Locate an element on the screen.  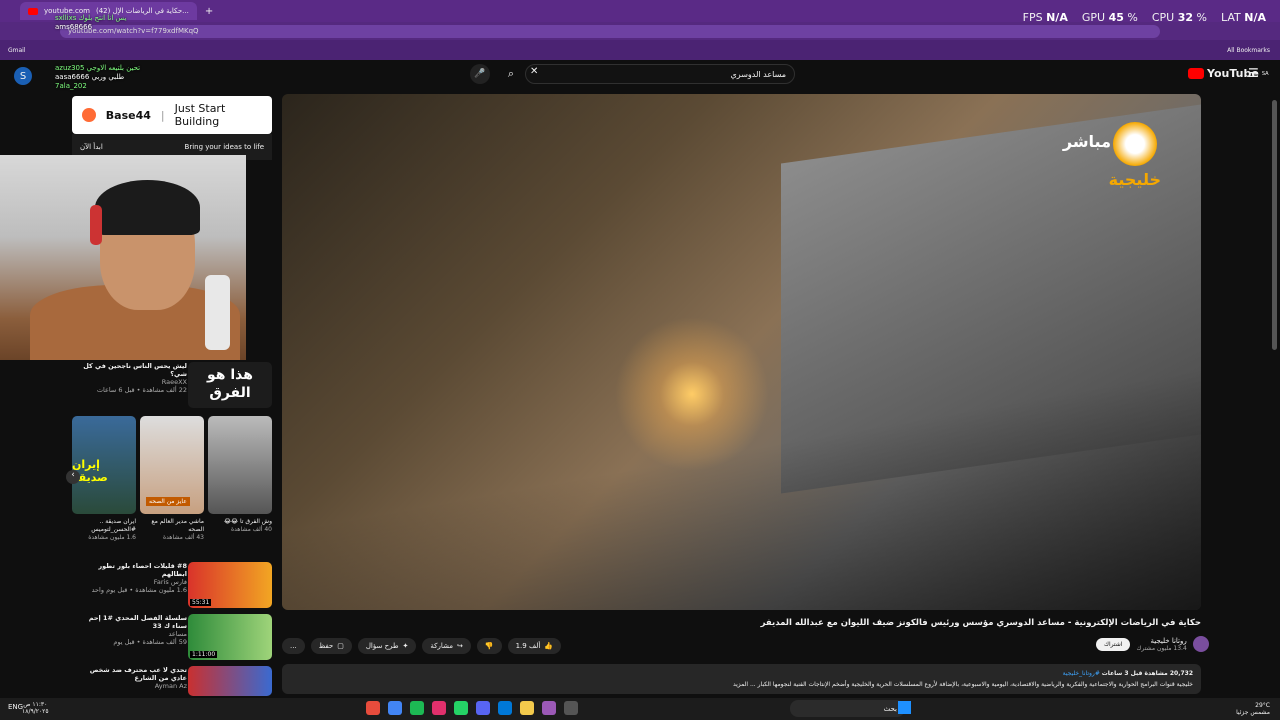
ad-cta-button: ابدأ الآن is located at coordinates (91, 147).